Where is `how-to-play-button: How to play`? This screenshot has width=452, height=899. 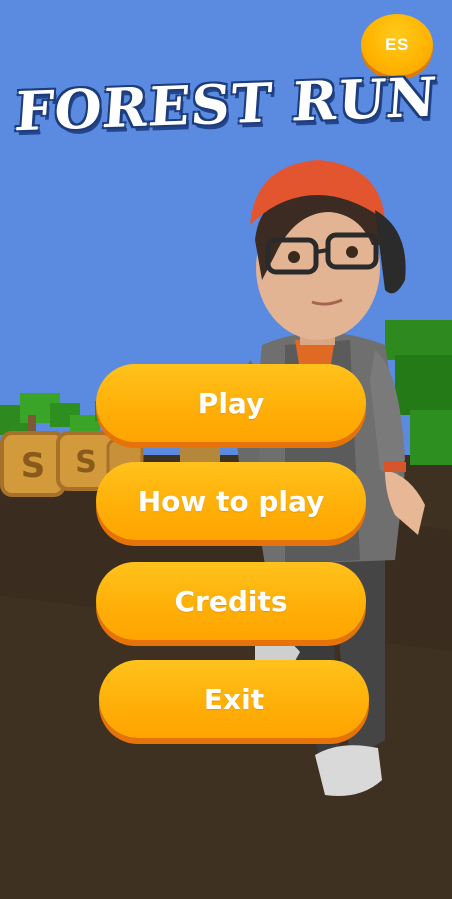 how-to-play-button: How to play is located at coordinates (231, 501).